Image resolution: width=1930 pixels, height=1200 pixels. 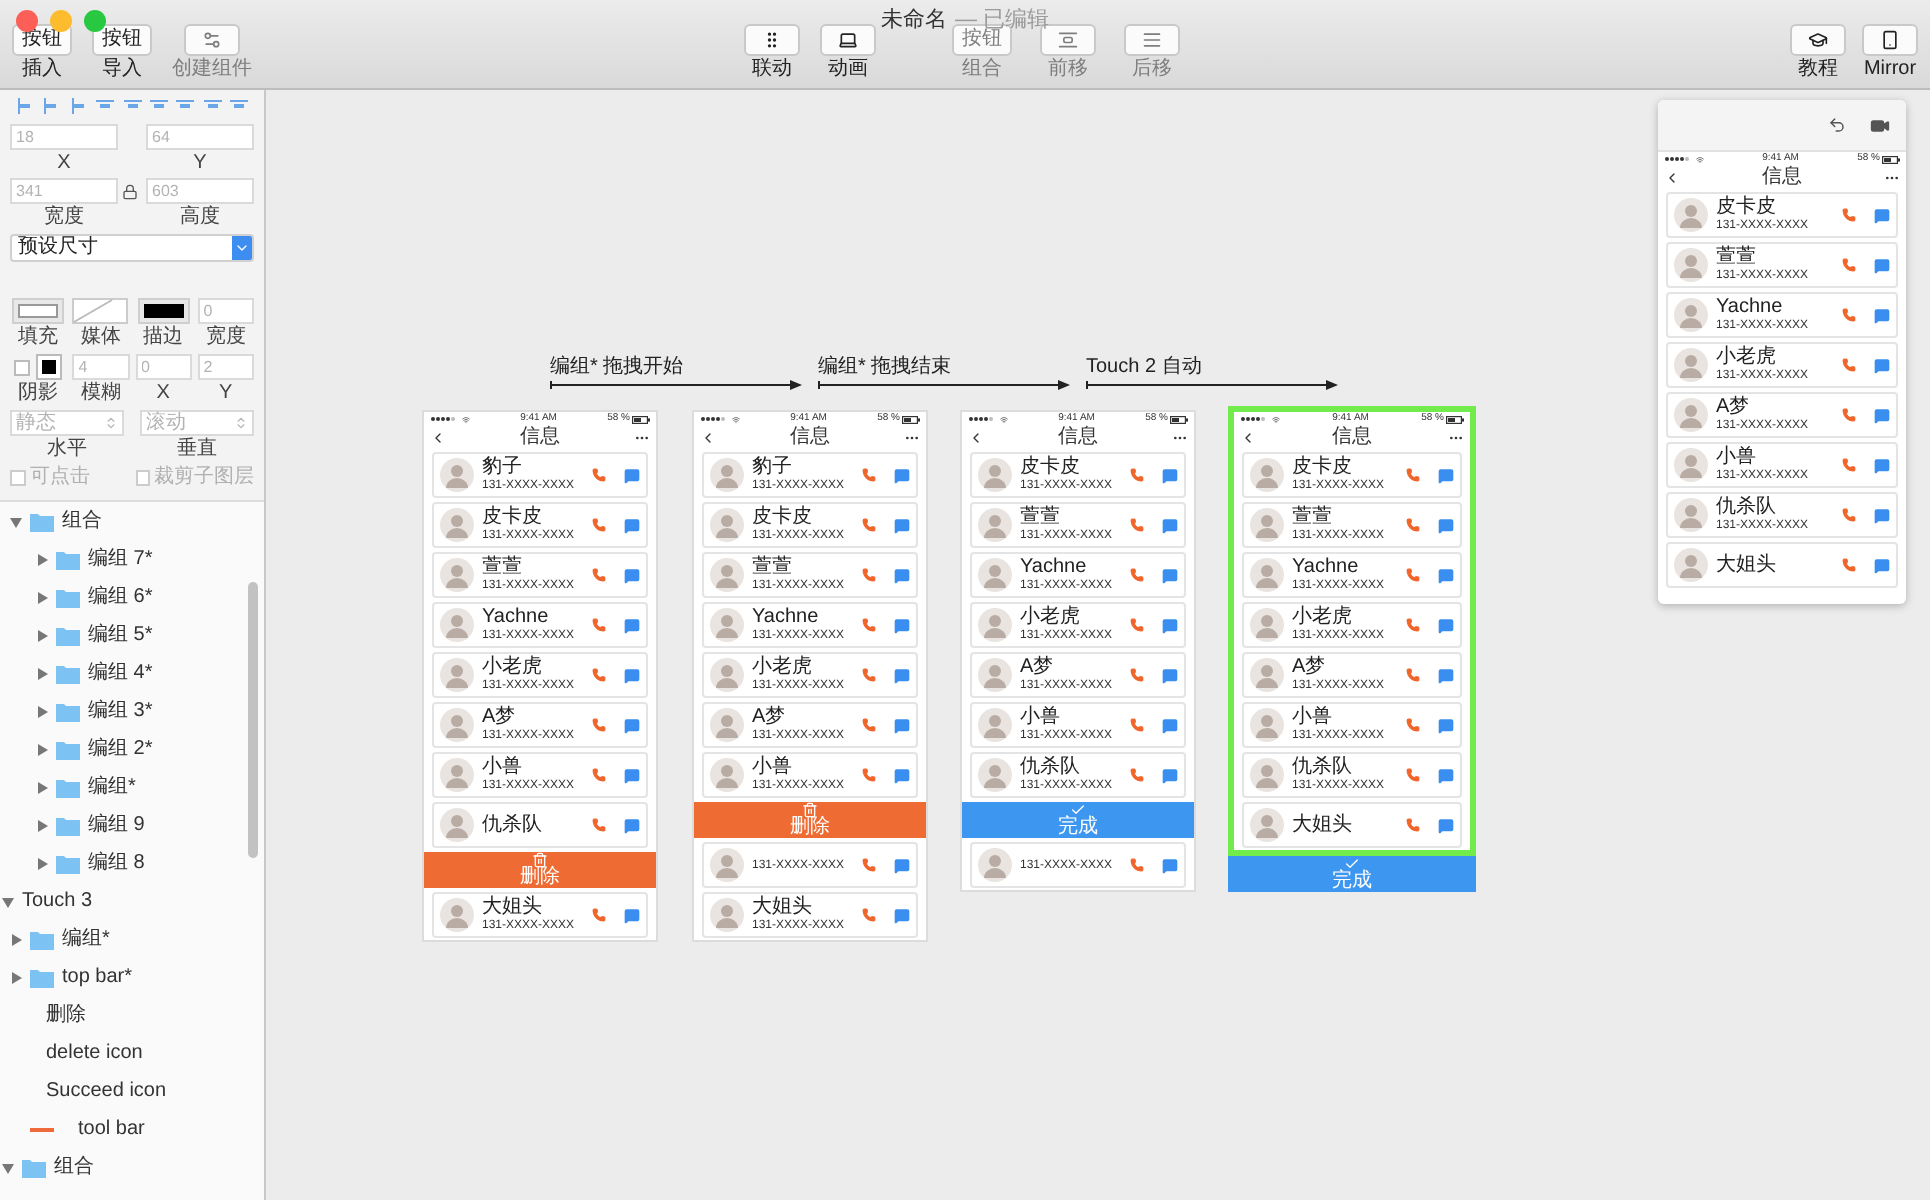 I want to click on scrollbar, so click(x=253, y=720).